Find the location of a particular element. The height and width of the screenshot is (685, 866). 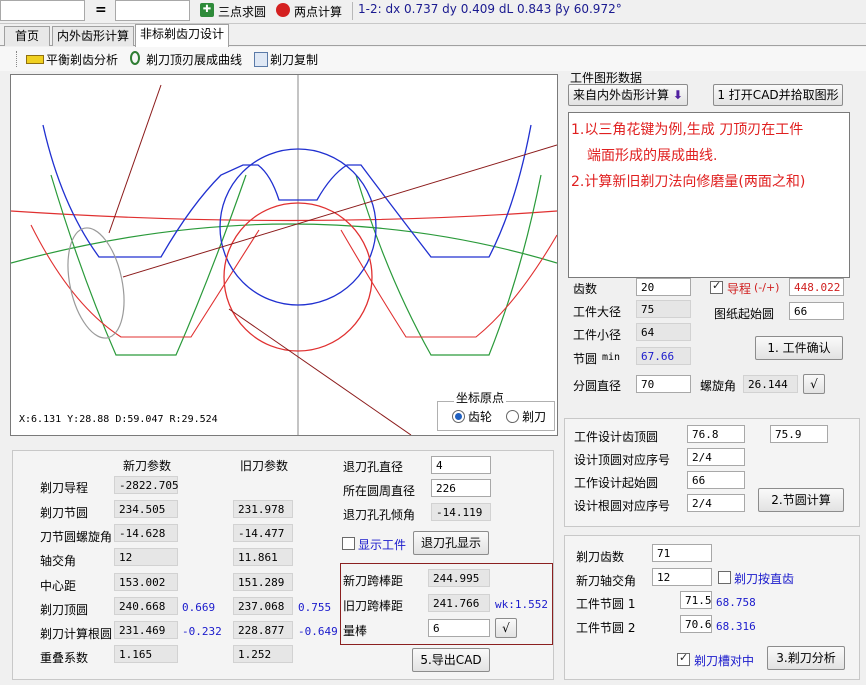

red-tooth-profile is located at coordinates (293, 281).